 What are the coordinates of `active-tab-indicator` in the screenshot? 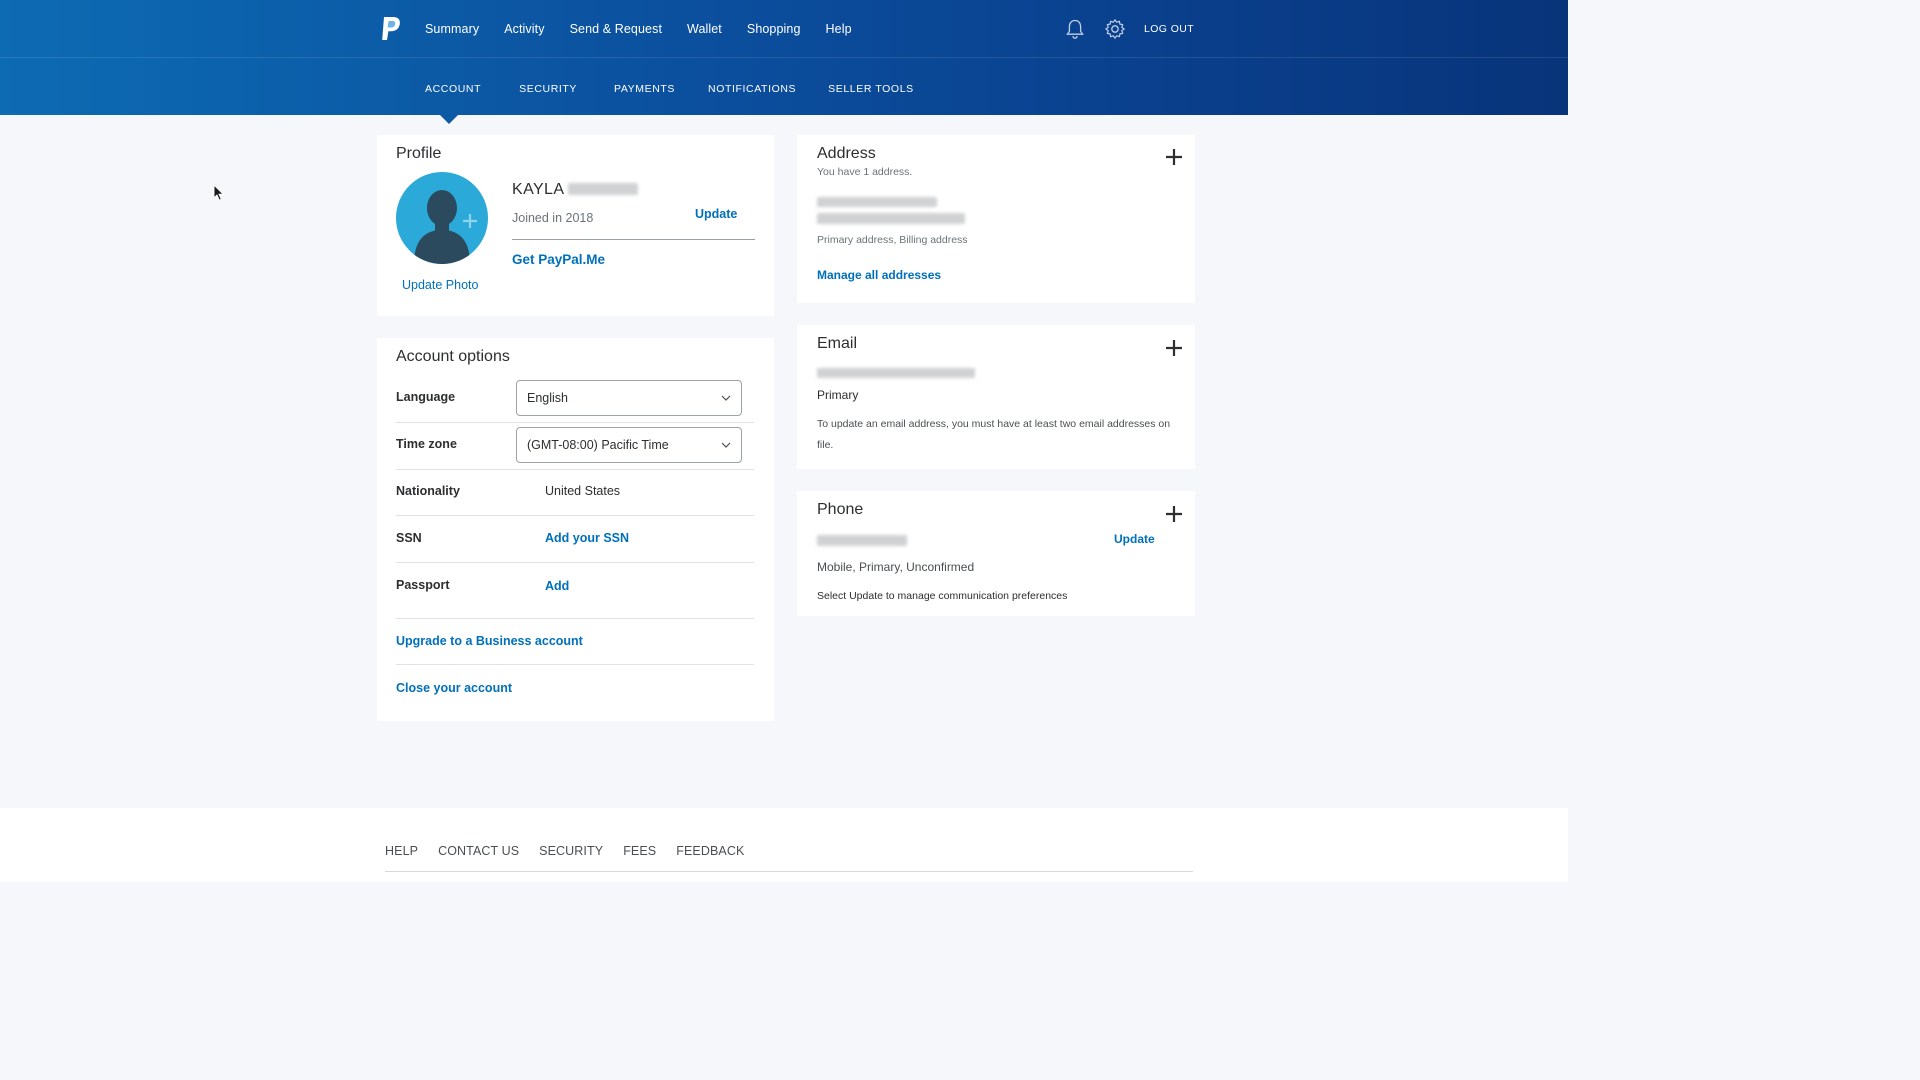 It's located at (449, 119).